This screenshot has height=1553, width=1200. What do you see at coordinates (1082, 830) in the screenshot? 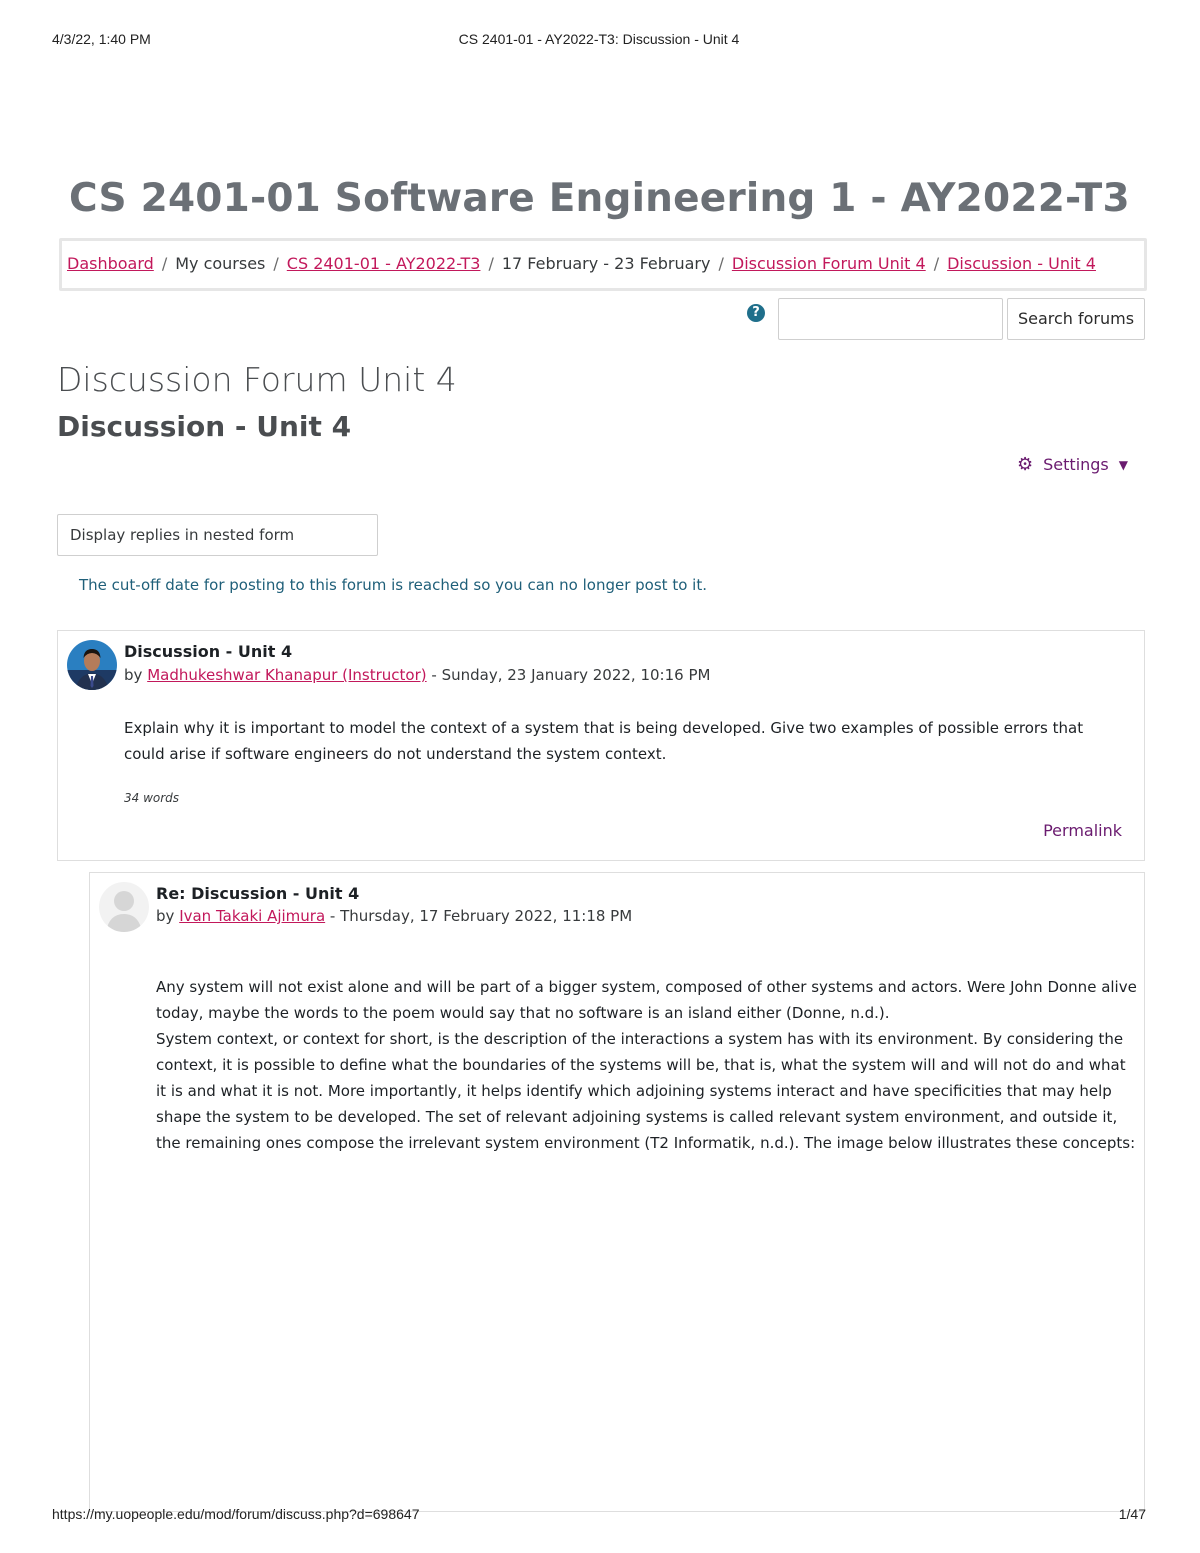
I see `permalink-link: Permalink` at bounding box center [1082, 830].